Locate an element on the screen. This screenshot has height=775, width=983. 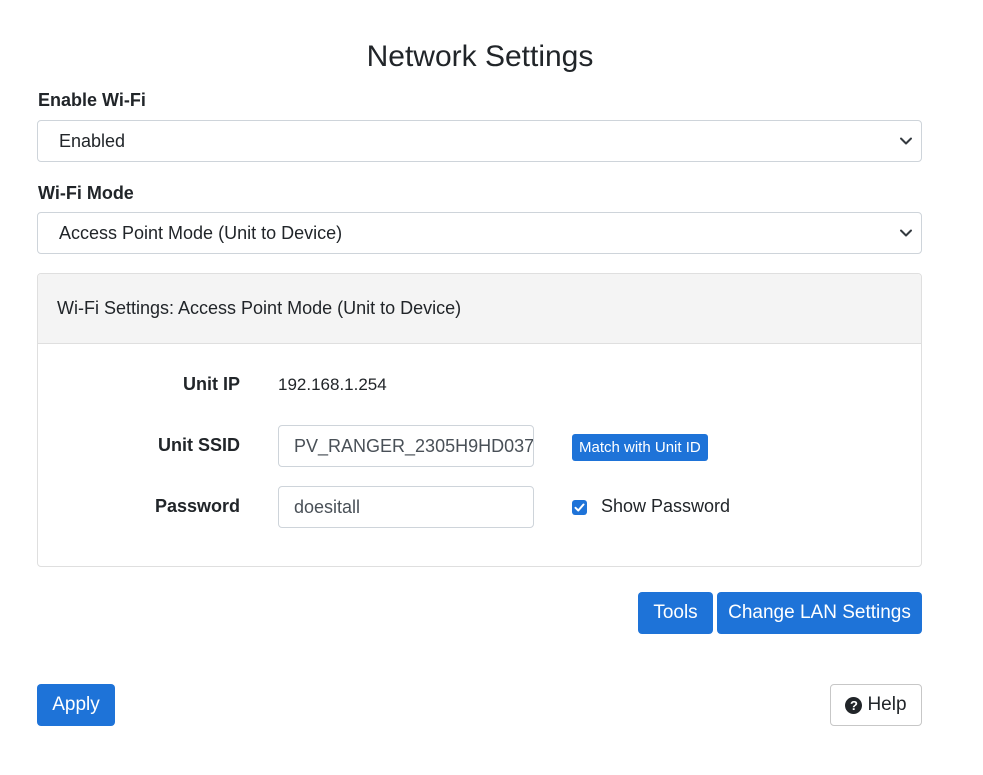
unit-ip-value: 192.168.1.254 is located at coordinates (332, 384).